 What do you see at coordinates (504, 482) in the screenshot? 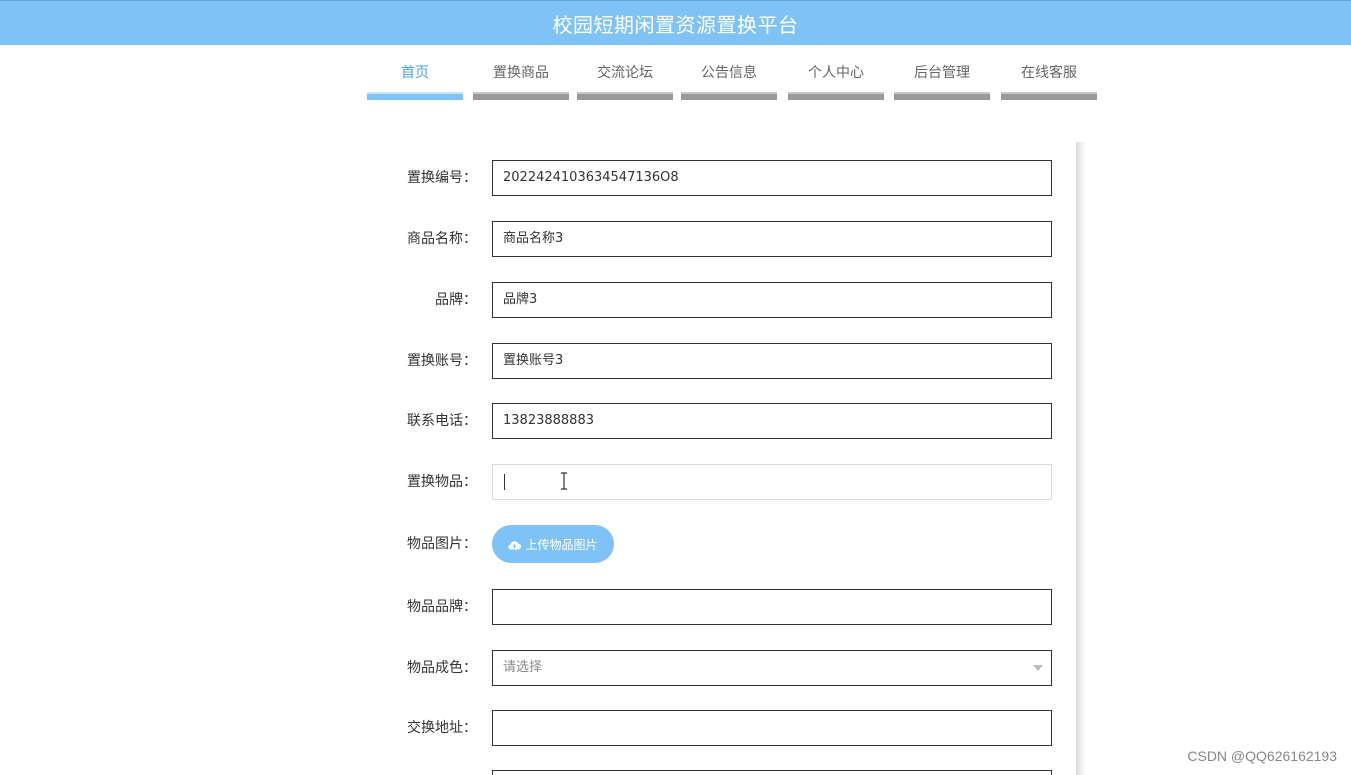
I see `text-caret` at bounding box center [504, 482].